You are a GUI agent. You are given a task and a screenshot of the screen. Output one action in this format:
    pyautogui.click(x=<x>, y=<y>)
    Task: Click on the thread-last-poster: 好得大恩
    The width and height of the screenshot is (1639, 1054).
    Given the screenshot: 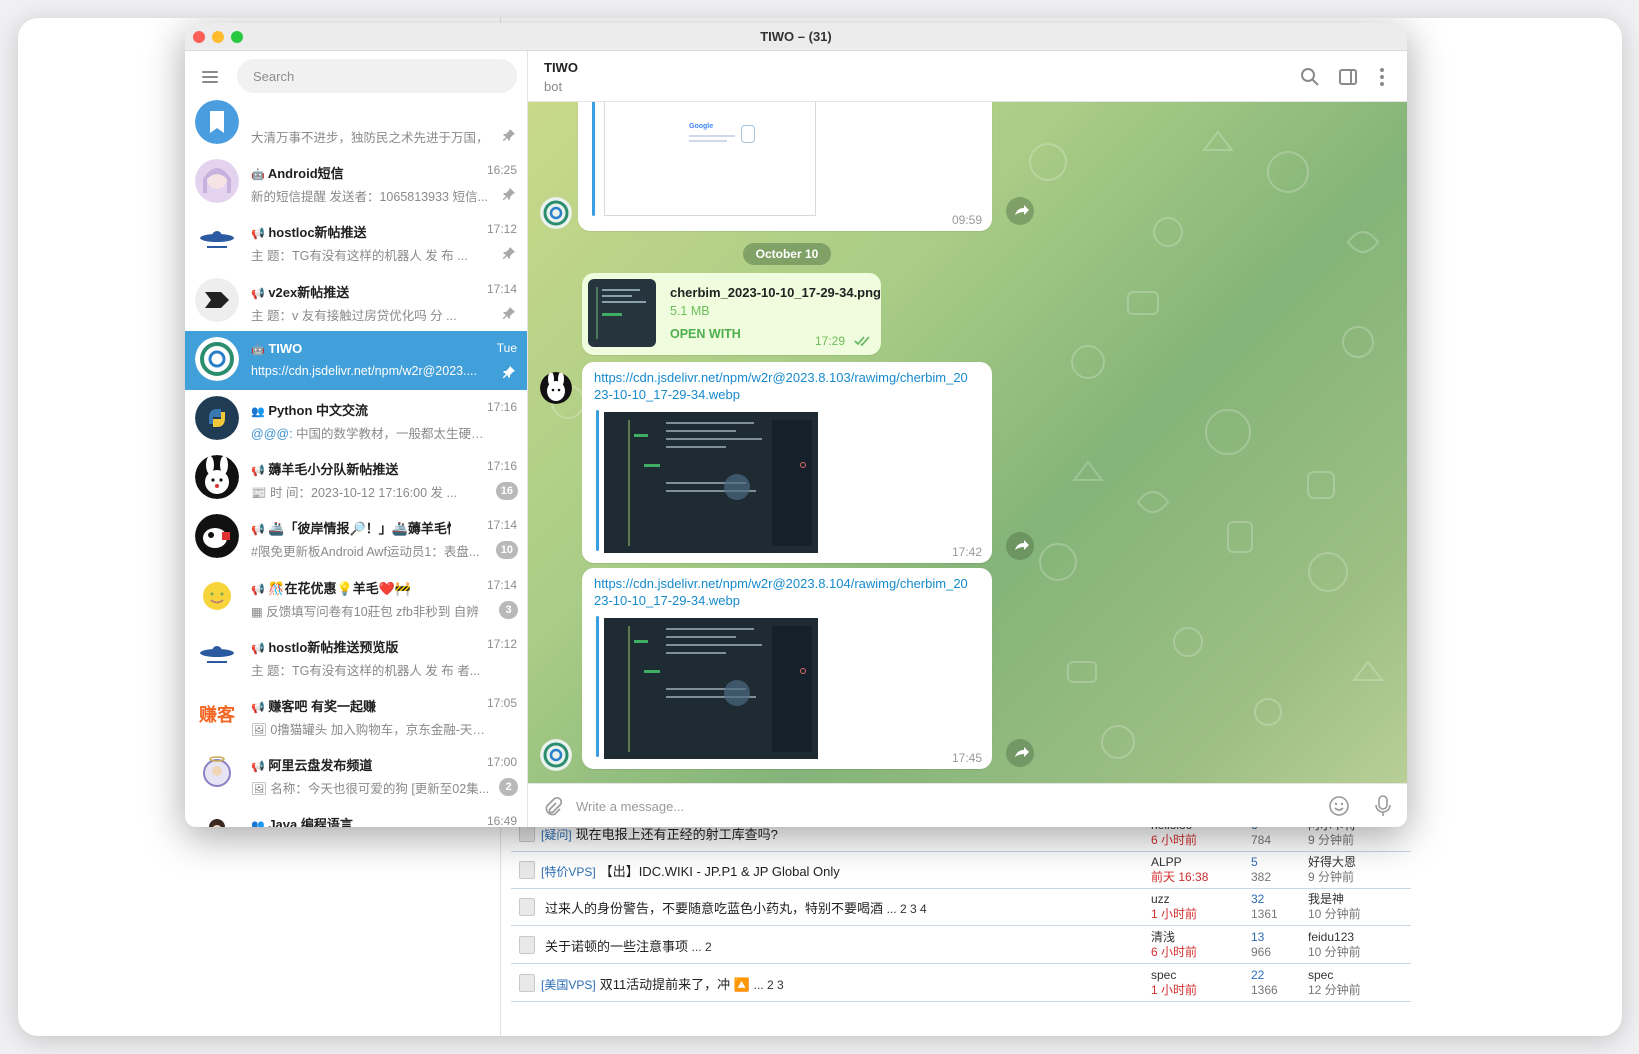 What is the action you would take?
    pyautogui.click(x=1332, y=862)
    